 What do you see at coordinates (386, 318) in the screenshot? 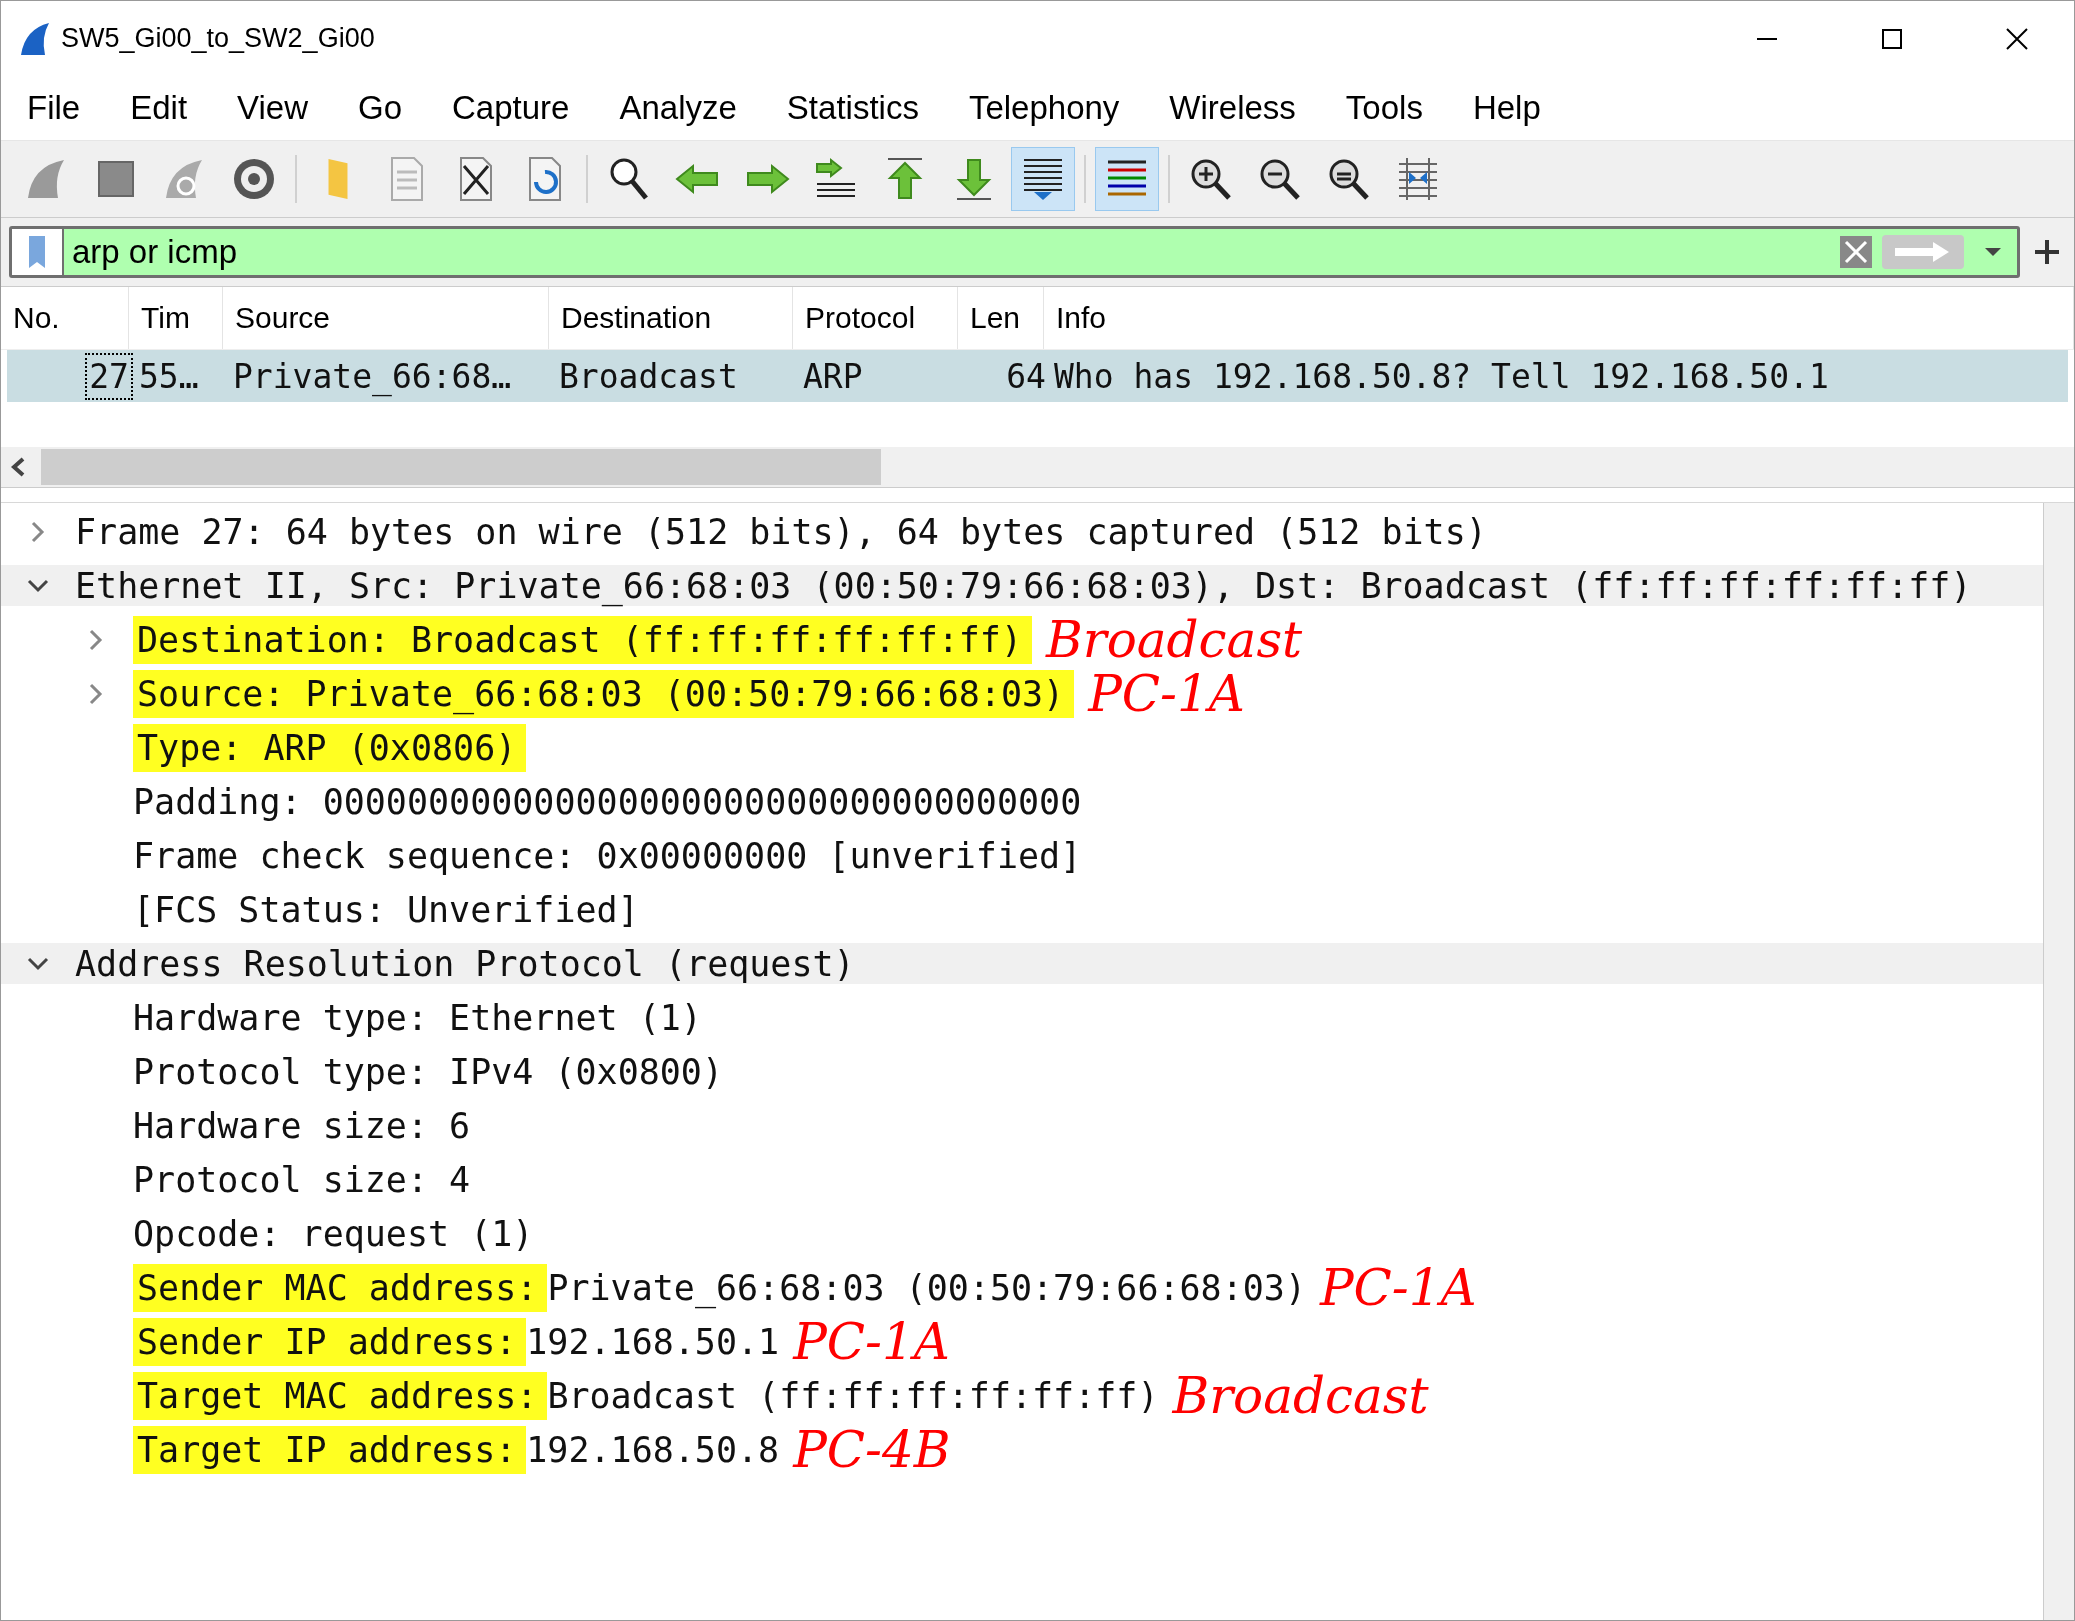
I see `column-header: Source` at bounding box center [386, 318].